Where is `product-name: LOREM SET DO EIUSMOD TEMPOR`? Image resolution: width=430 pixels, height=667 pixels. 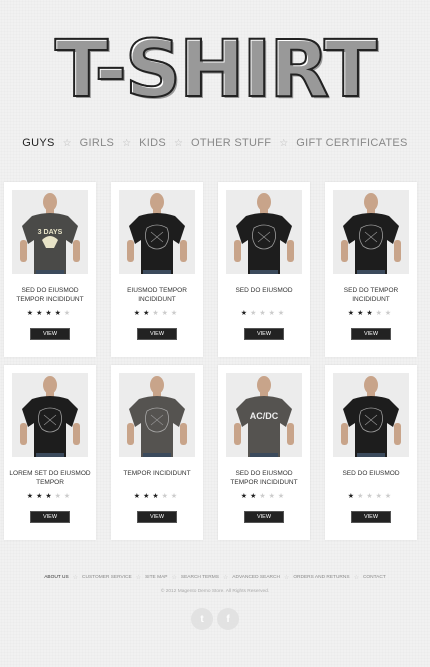 product-name: LOREM SET DO EIUSMOD TEMPOR is located at coordinates (50, 478).